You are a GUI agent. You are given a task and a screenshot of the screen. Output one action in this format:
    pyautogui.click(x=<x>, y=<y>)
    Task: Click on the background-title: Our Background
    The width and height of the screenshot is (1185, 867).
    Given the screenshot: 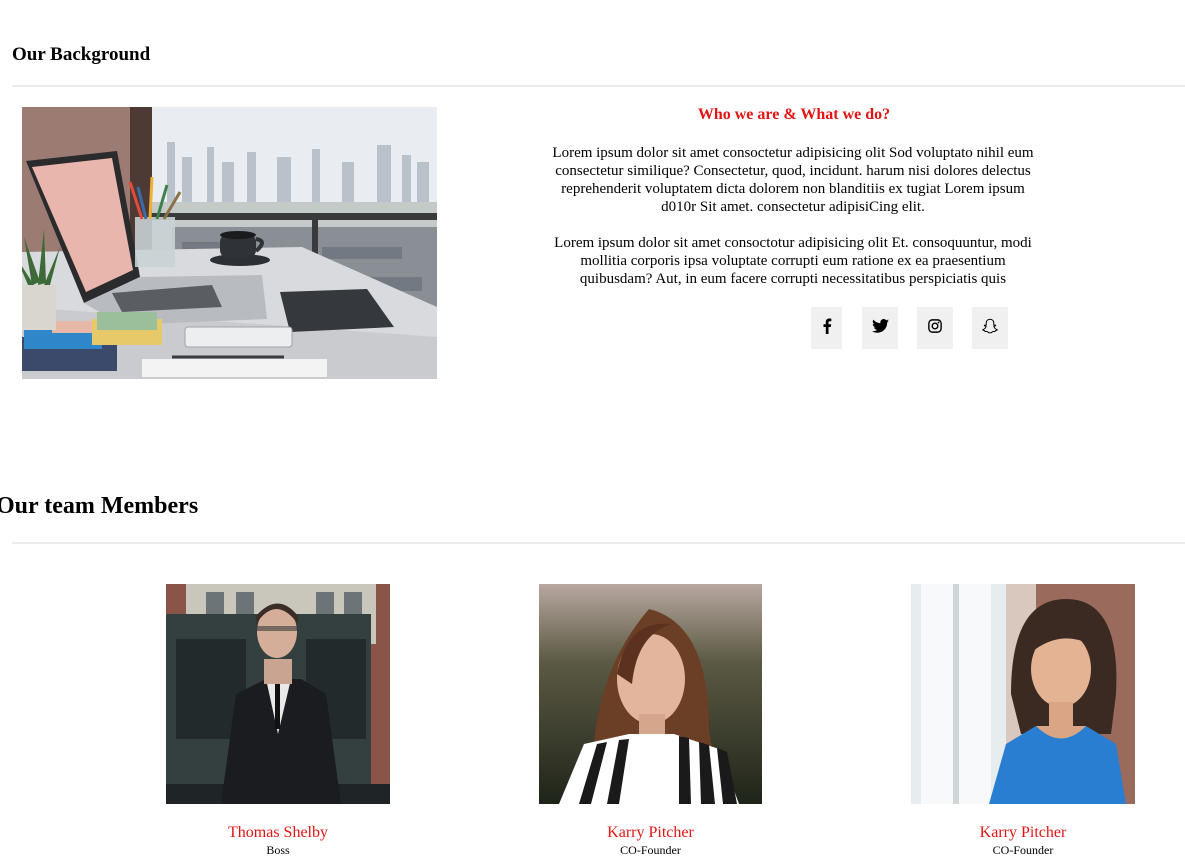 What is the action you would take?
    pyautogui.click(x=81, y=54)
    